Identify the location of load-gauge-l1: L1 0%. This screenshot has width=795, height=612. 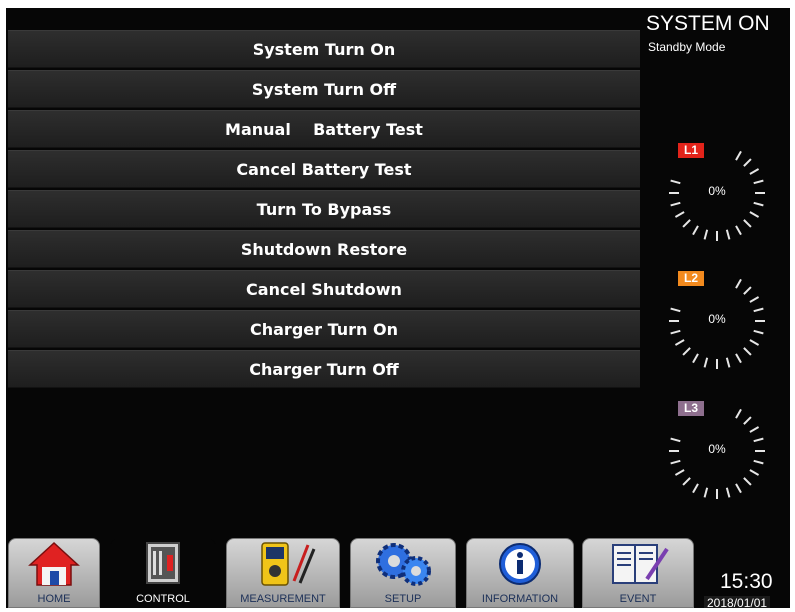
(717, 193).